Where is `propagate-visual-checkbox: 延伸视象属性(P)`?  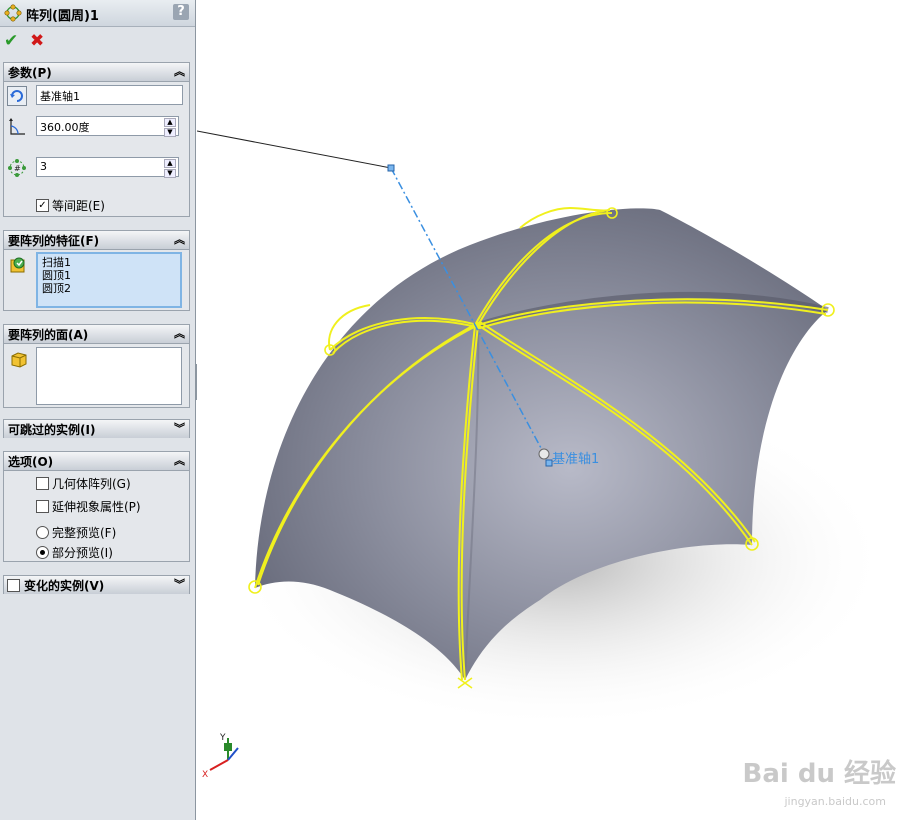 propagate-visual-checkbox: 延伸视象属性(P) is located at coordinates (88, 506).